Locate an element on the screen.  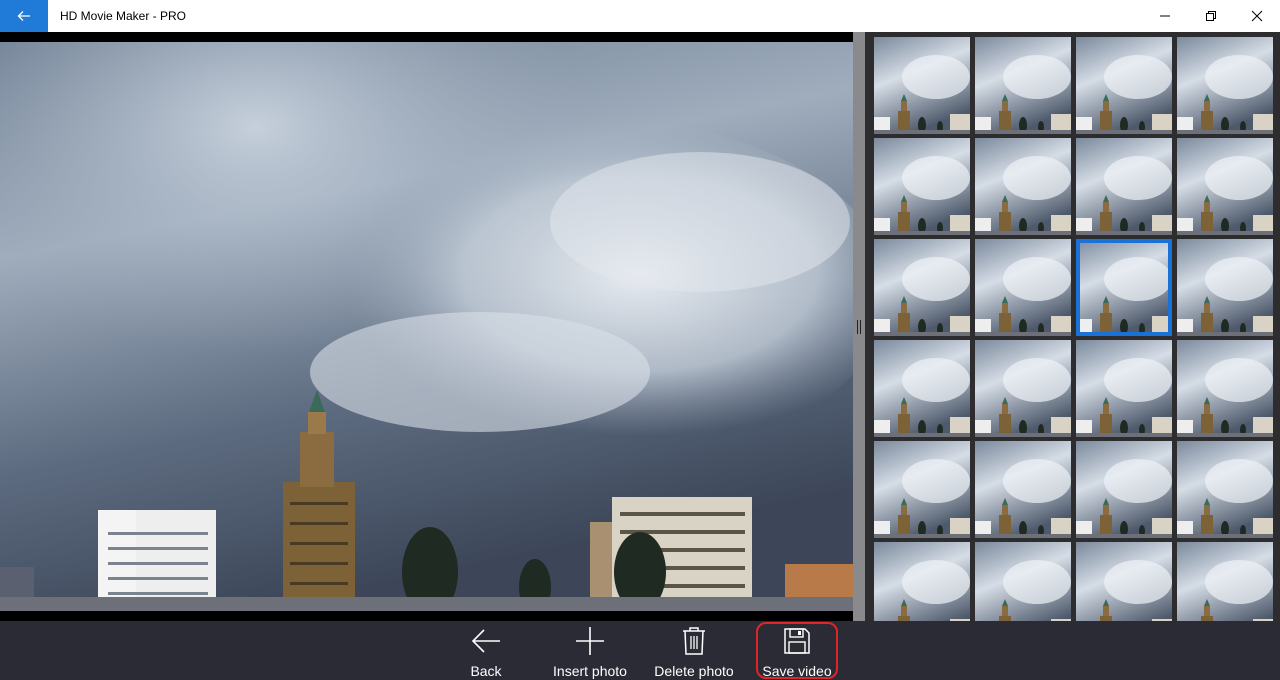
splitter-grip-icon is located at coordinates (859, 327).